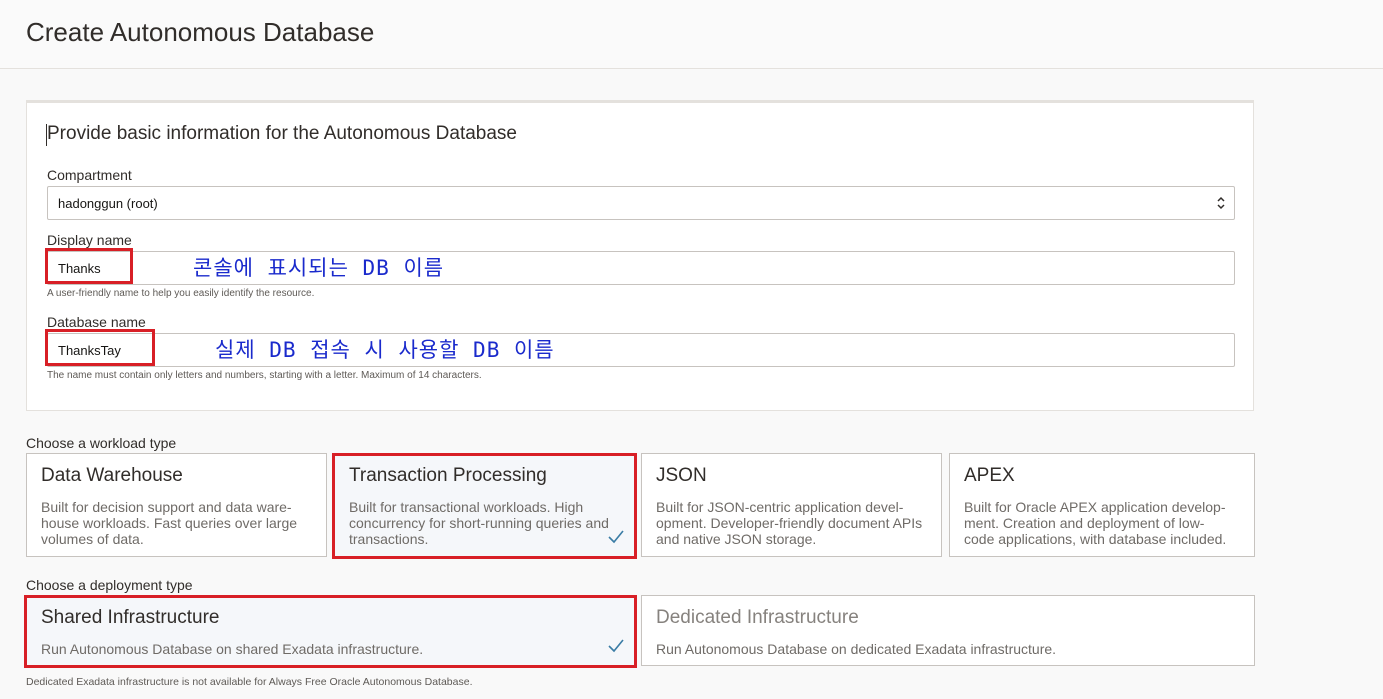 This screenshot has height=699, width=1383. I want to click on database-name-highlight, so click(100, 347).